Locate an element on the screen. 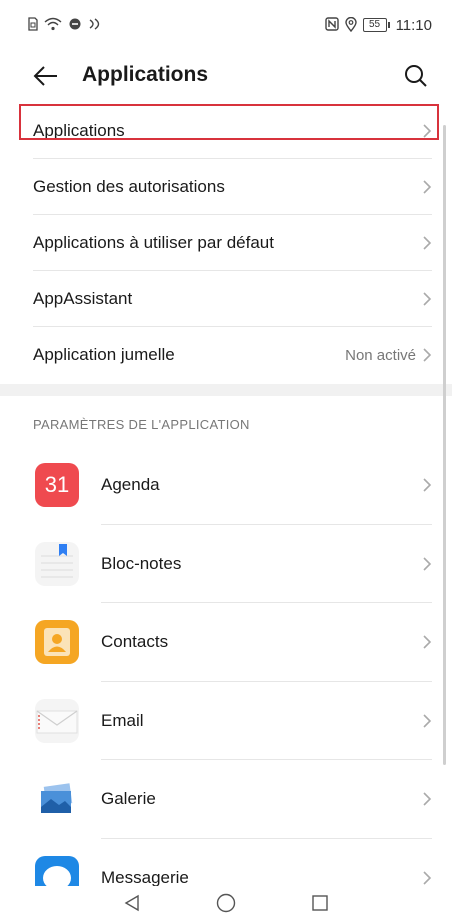 Image resolution: width=452 pixels, height=920 pixels. clock: 11:10 is located at coordinates (413, 25).